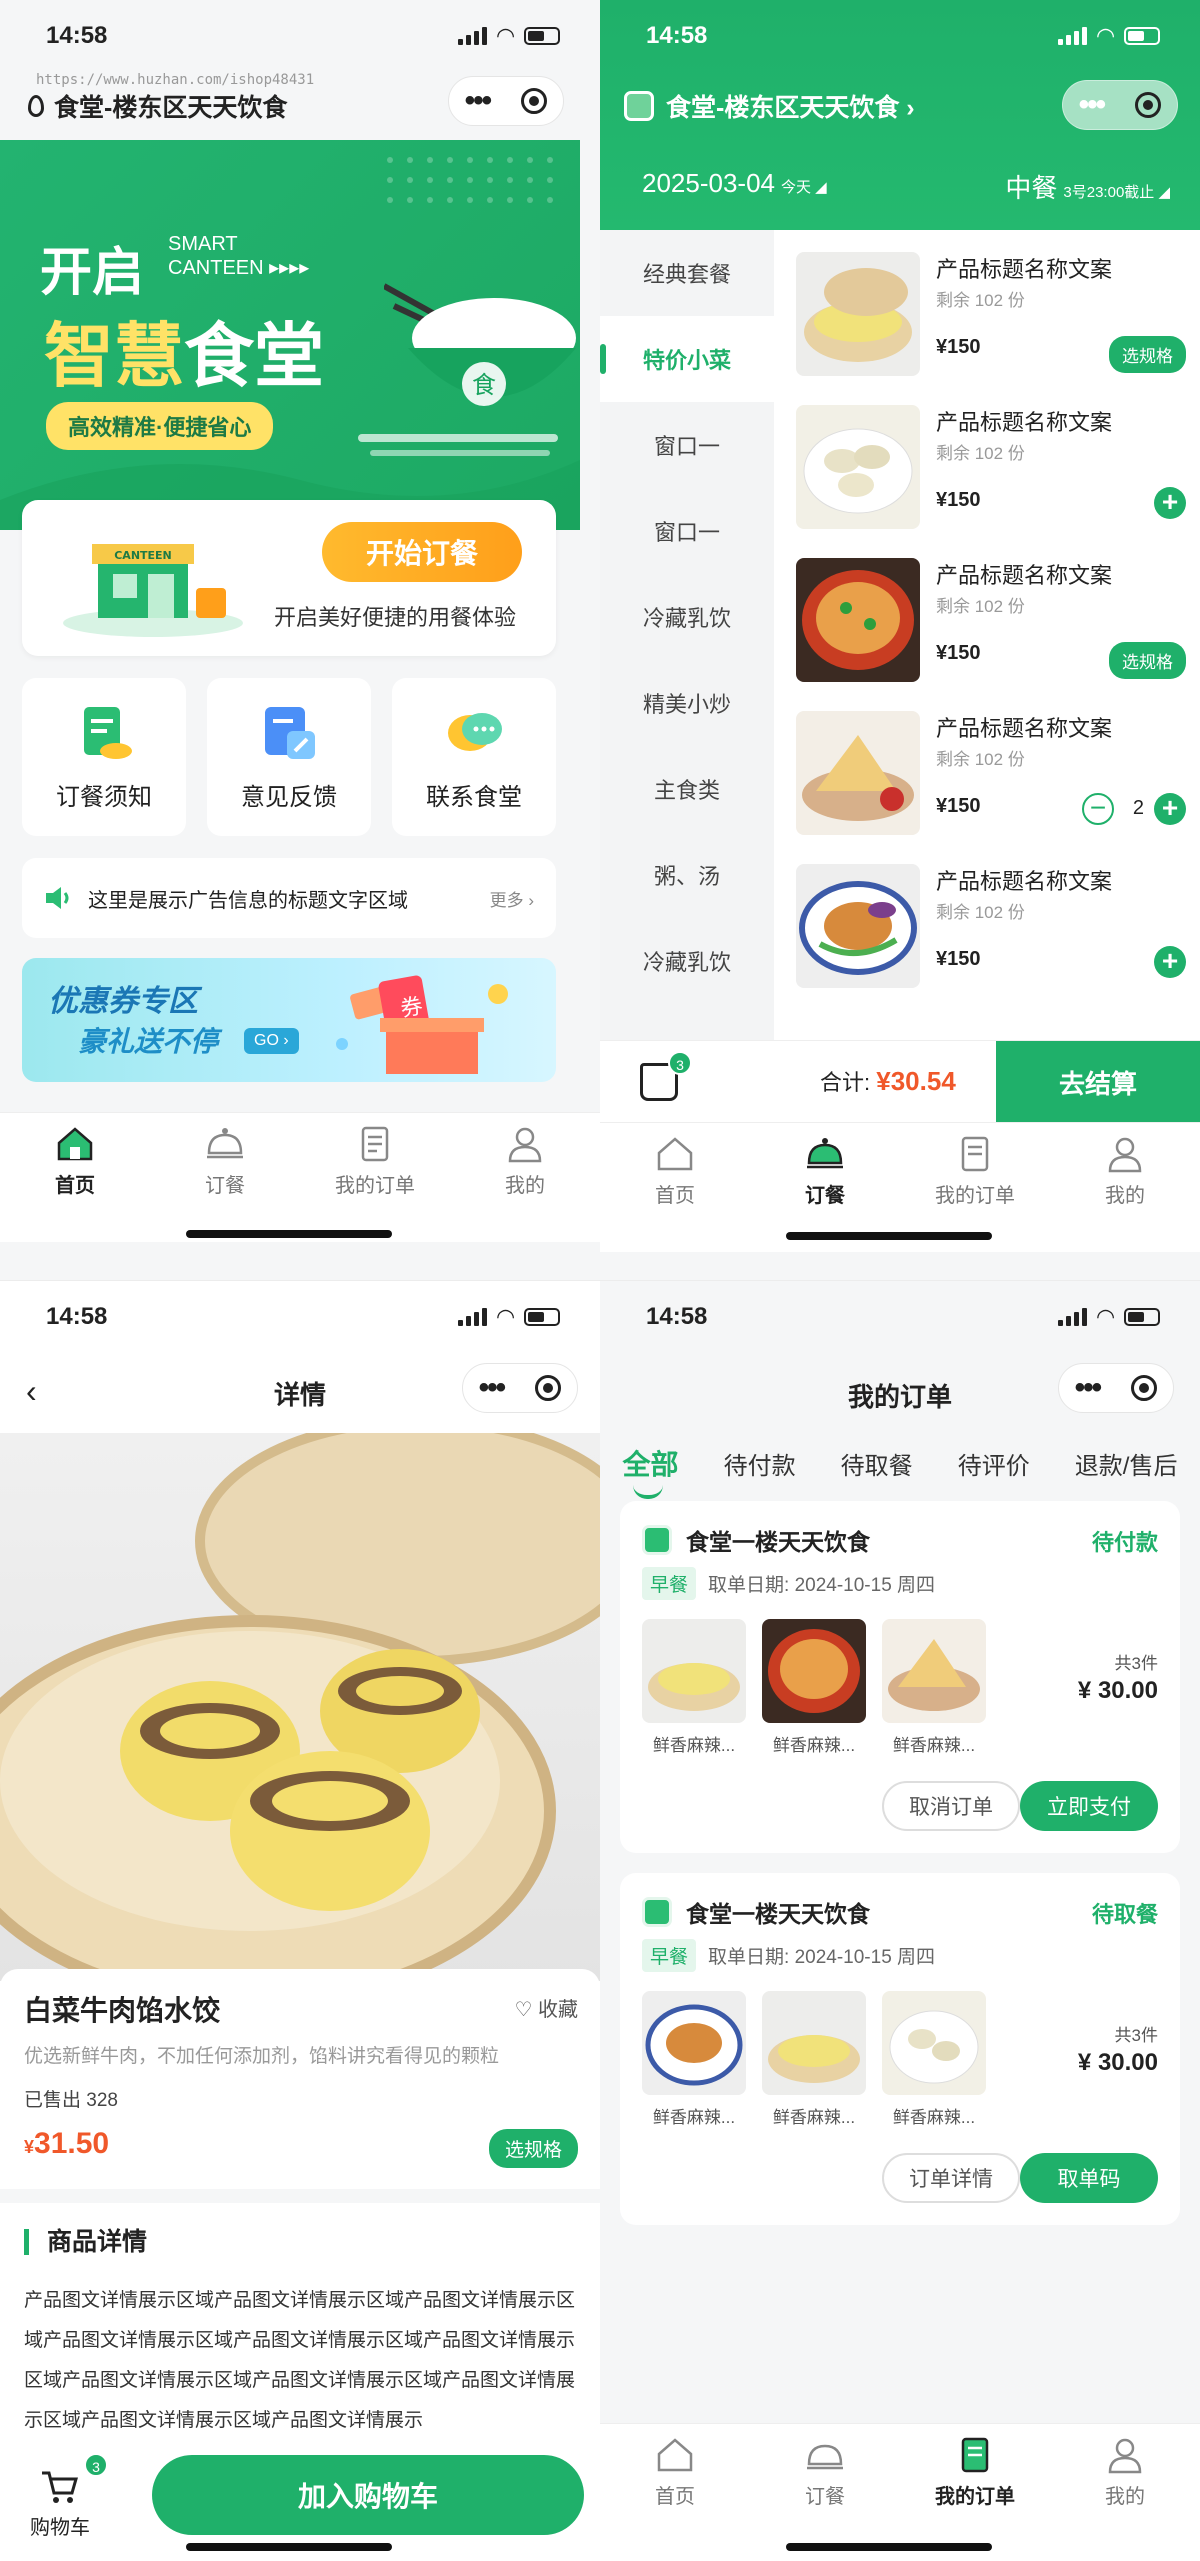 Image resolution: width=1200 pixels, height=2561 pixels. What do you see at coordinates (123, 1001) in the screenshot?
I see `coupon-title: 优惠券专区` at bounding box center [123, 1001].